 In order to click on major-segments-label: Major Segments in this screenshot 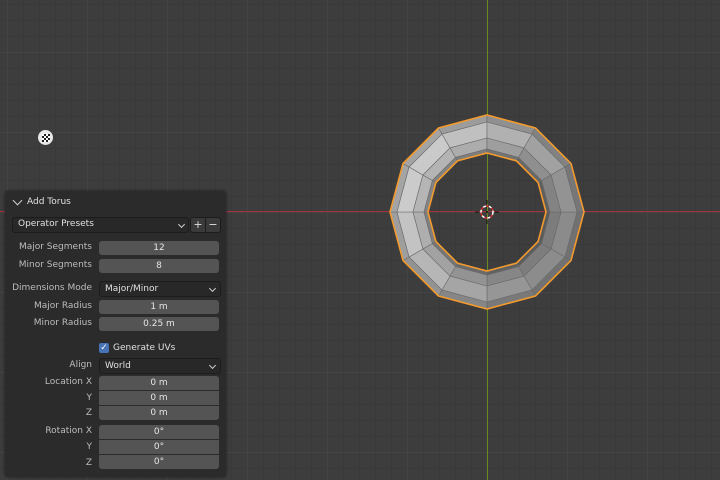, I will do `click(55, 247)`.